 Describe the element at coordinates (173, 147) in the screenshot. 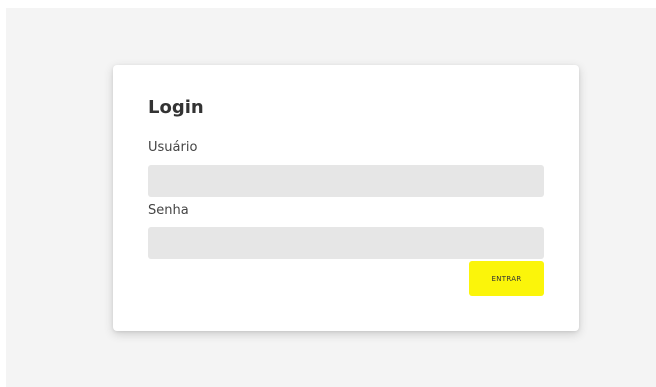

I see `username-label: Usuário` at that location.